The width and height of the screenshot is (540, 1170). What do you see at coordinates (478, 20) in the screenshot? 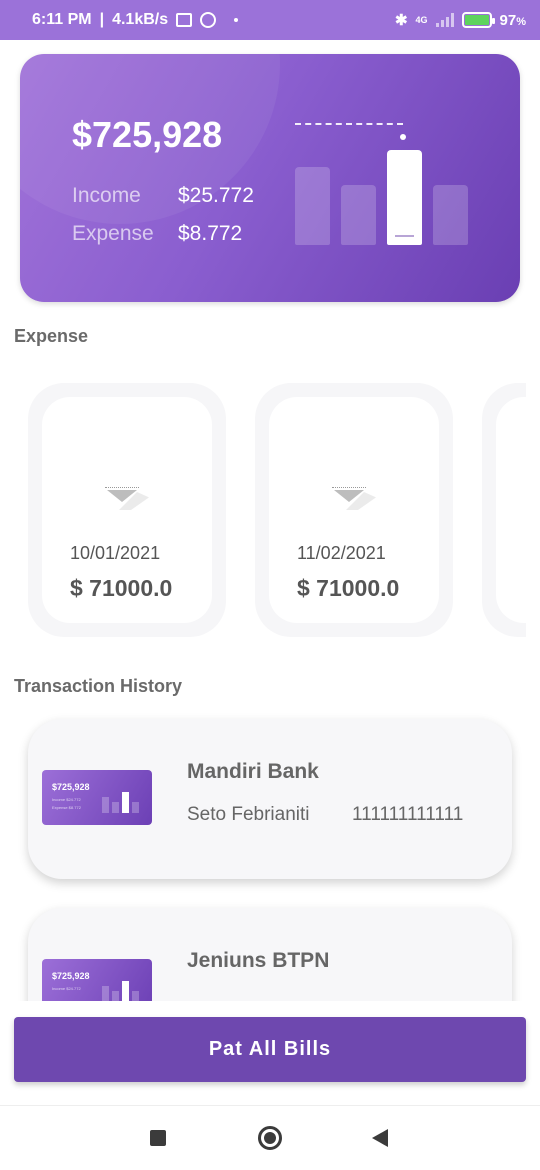
I see `battery-icon` at bounding box center [478, 20].